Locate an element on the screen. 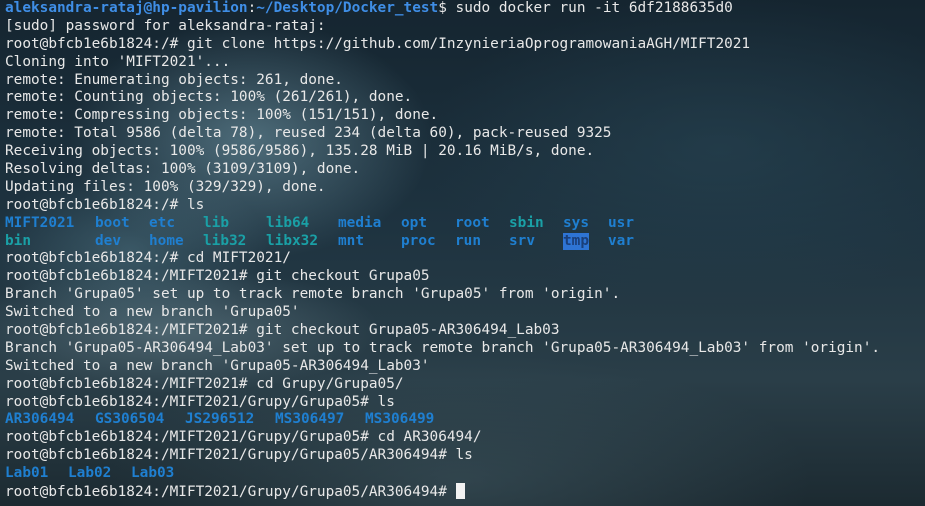  prompt-user-host: aleksandra-rataj@hp-pavilion is located at coordinates (126, 8).